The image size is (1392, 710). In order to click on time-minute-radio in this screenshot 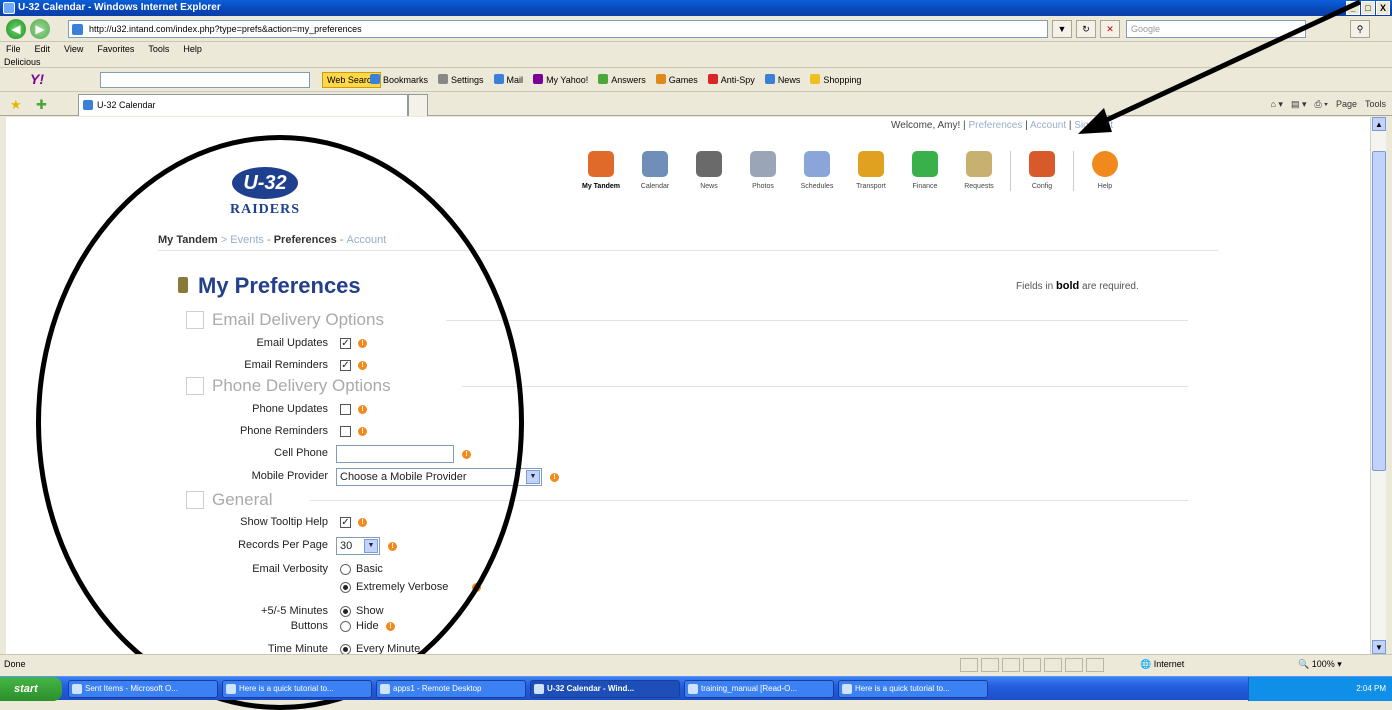, I will do `click(345, 649)`.